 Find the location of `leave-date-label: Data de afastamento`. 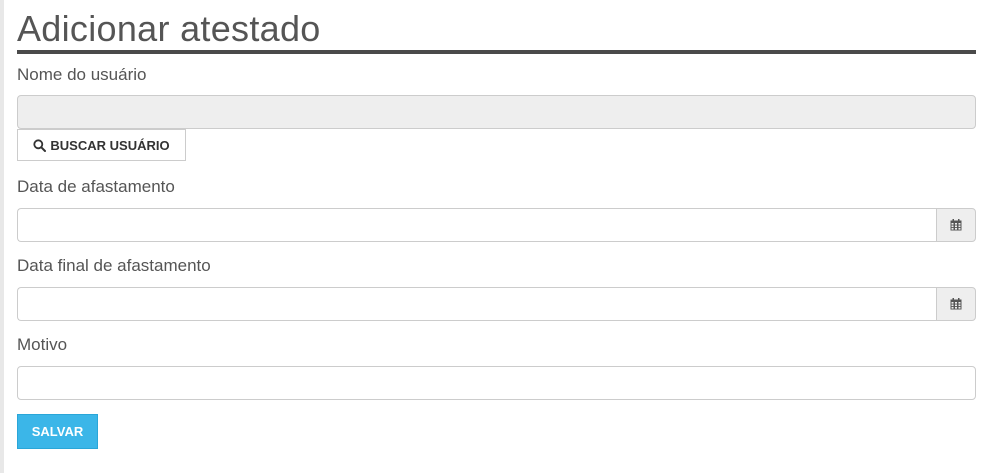

leave-date-label: Data de afastamento is located at coordinates (96, 186).